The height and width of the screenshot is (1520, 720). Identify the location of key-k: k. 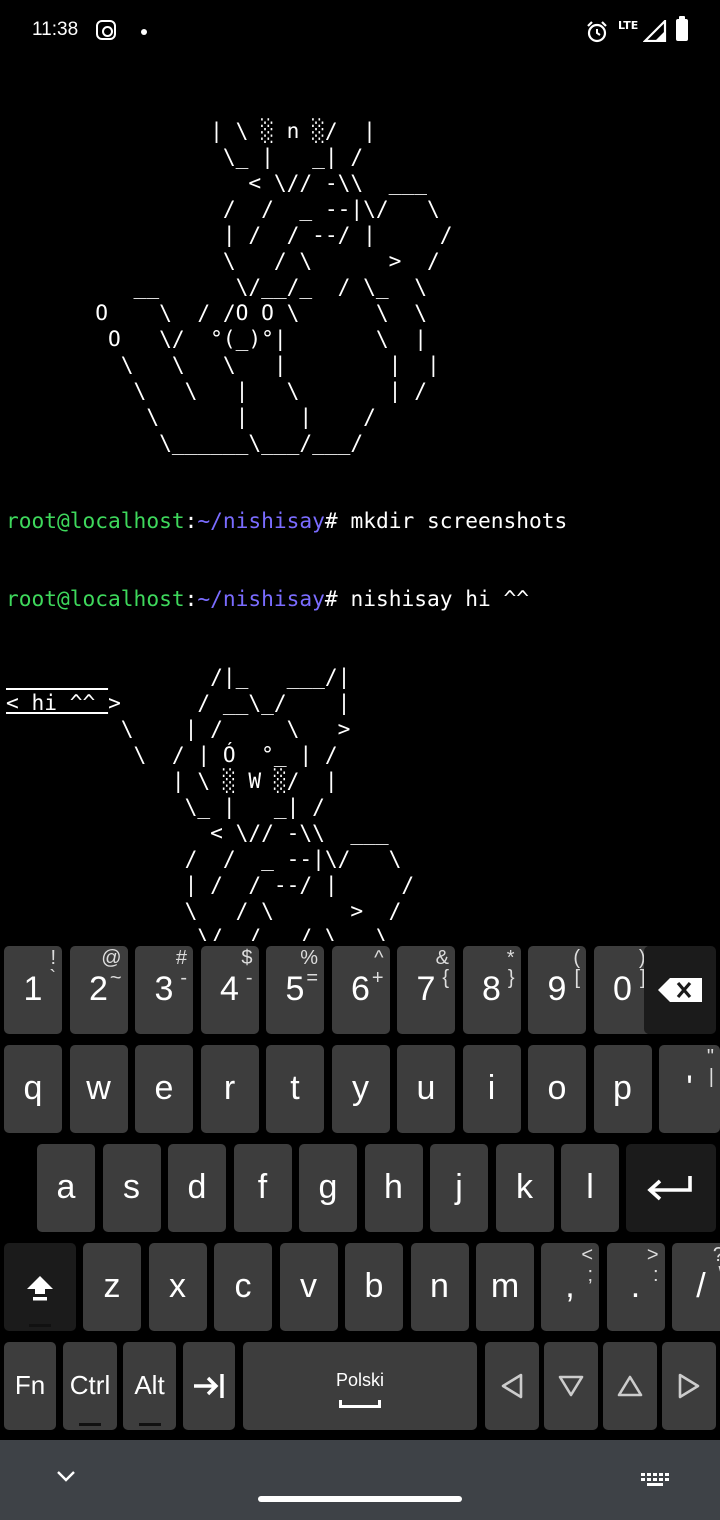
(524, 1188).